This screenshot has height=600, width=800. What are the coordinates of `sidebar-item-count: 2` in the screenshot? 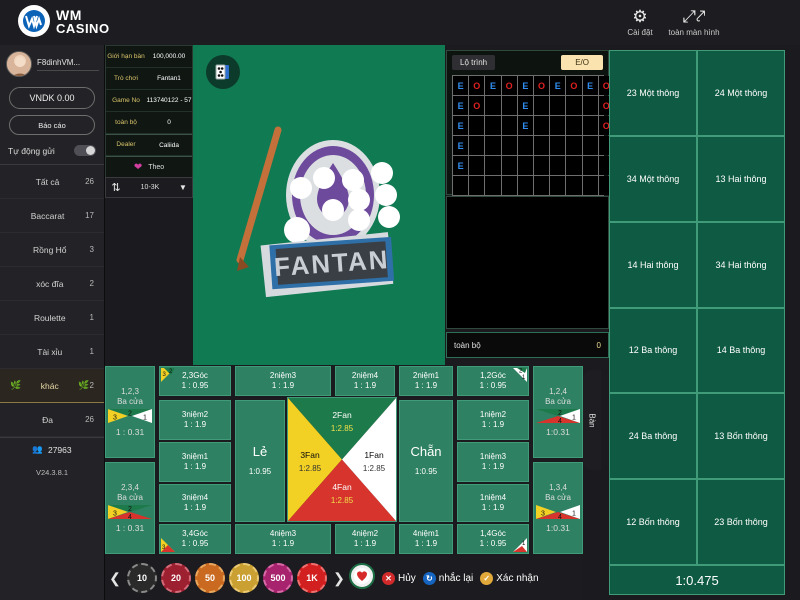 It's located at (91, 283).